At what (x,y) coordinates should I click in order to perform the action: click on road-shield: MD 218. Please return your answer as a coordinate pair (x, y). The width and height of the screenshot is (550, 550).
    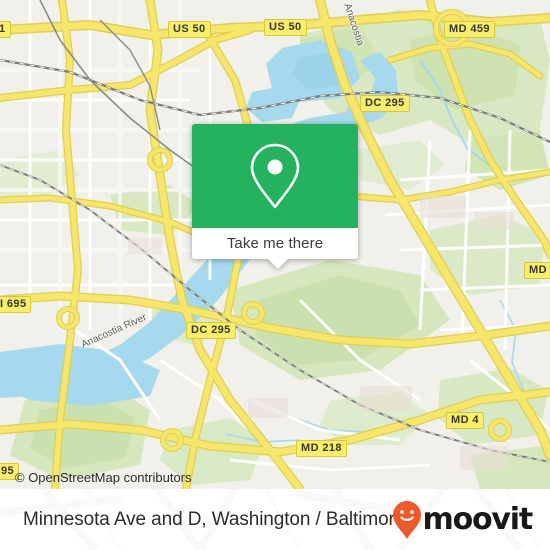
    Looking at the image, I should click on (321, 448).